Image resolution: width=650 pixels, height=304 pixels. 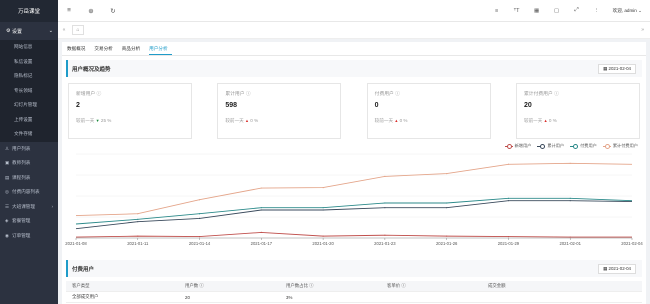 I want to click on tab-product-analysis: 商品分析, so click(x=133, y=48).